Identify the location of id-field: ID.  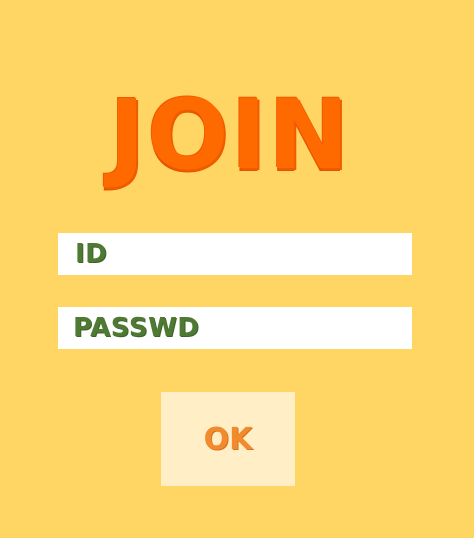
(235, 254).